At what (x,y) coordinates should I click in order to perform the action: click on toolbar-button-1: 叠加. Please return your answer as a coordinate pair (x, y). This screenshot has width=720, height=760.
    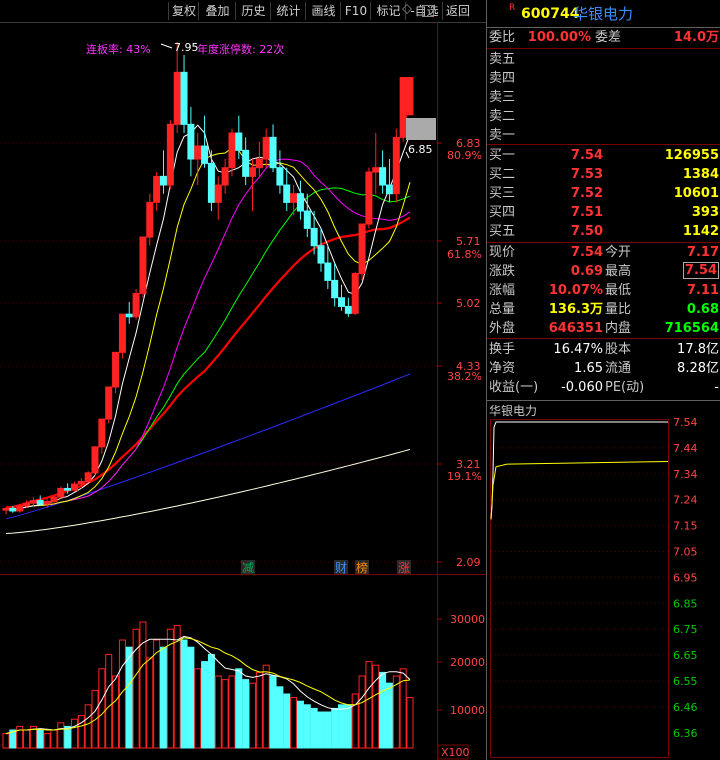
    Looking at the image, I should click on (217, 11).